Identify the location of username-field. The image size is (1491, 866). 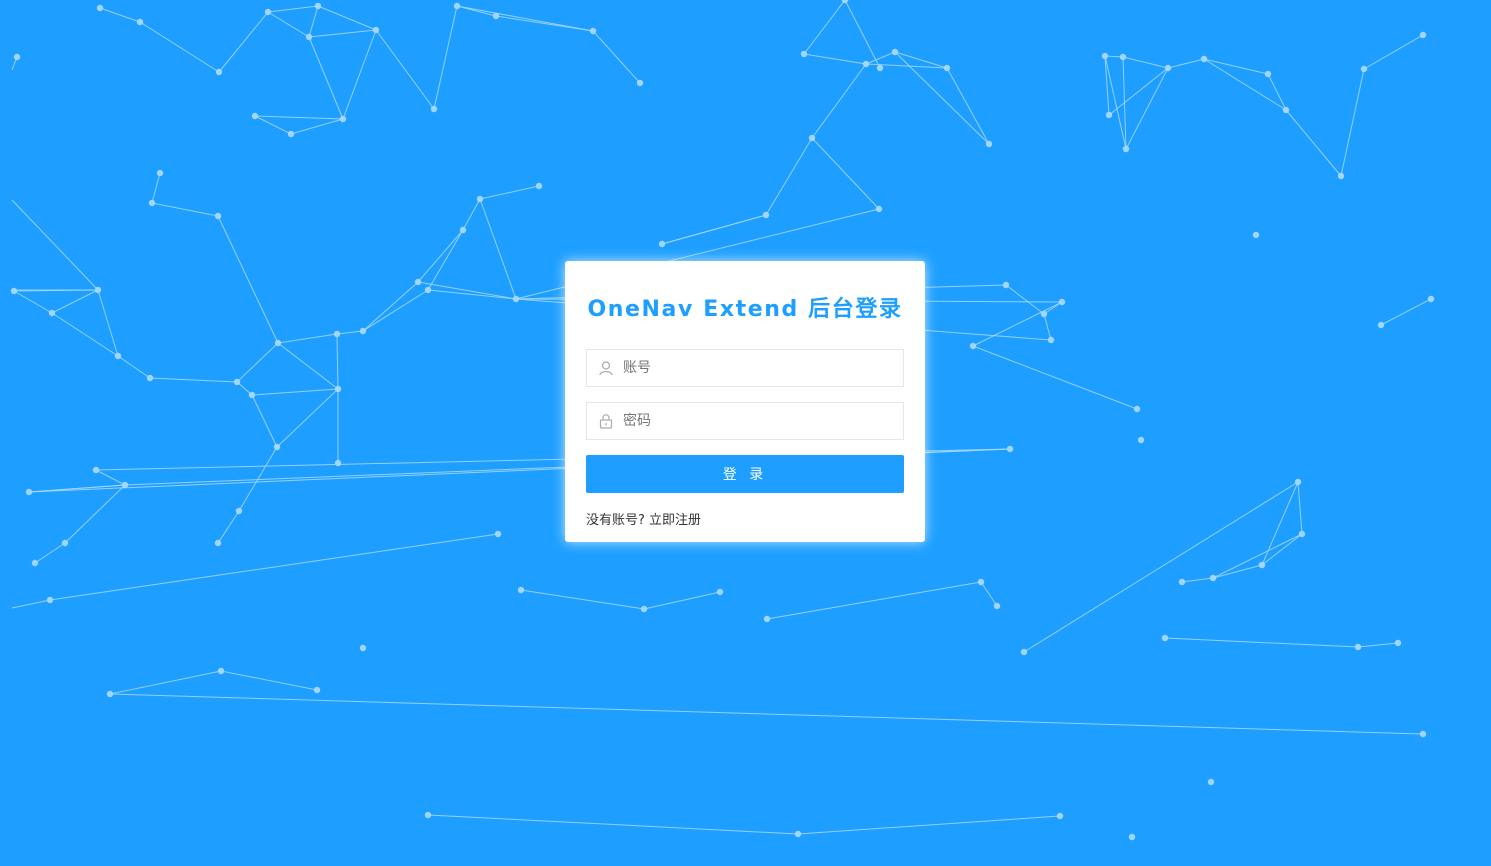
(745, 368).